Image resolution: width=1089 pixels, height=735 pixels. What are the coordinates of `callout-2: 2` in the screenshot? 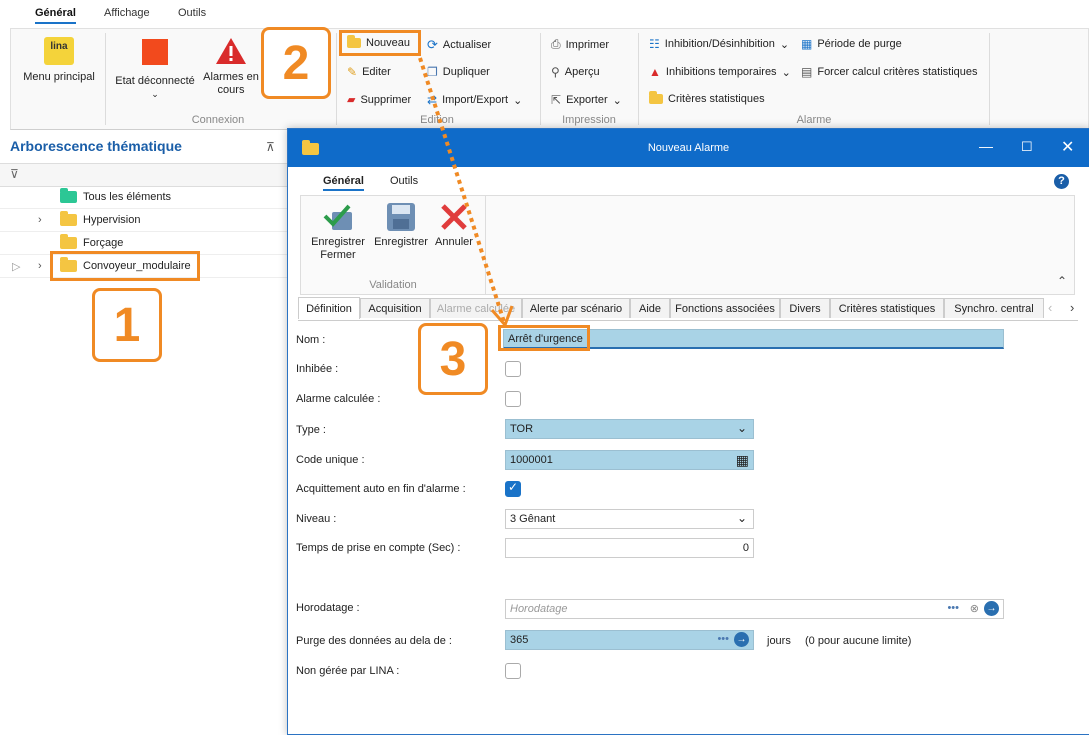 It's located at (296, 63).